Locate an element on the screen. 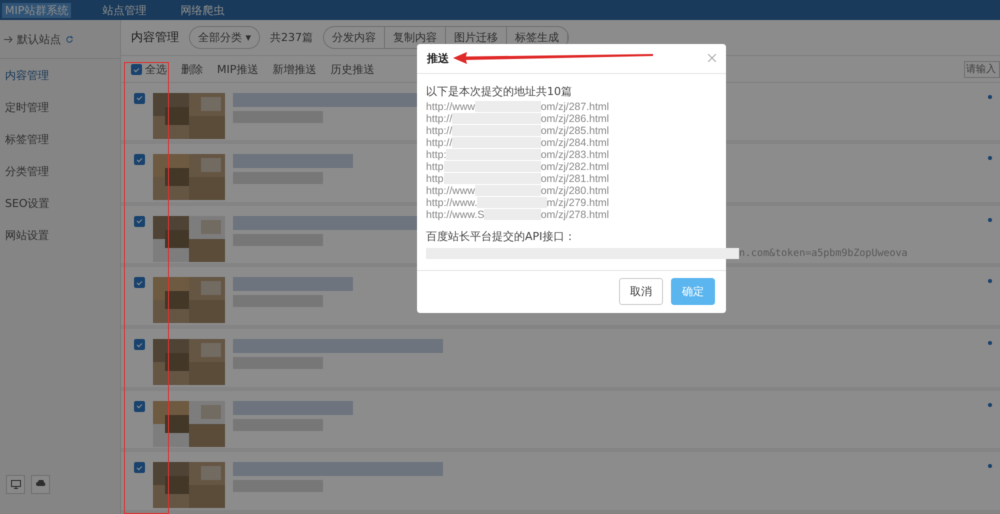 The height and width of the screenshot is (514, 1000). article-count: 共237篇 is located at coordinates (292, 37).